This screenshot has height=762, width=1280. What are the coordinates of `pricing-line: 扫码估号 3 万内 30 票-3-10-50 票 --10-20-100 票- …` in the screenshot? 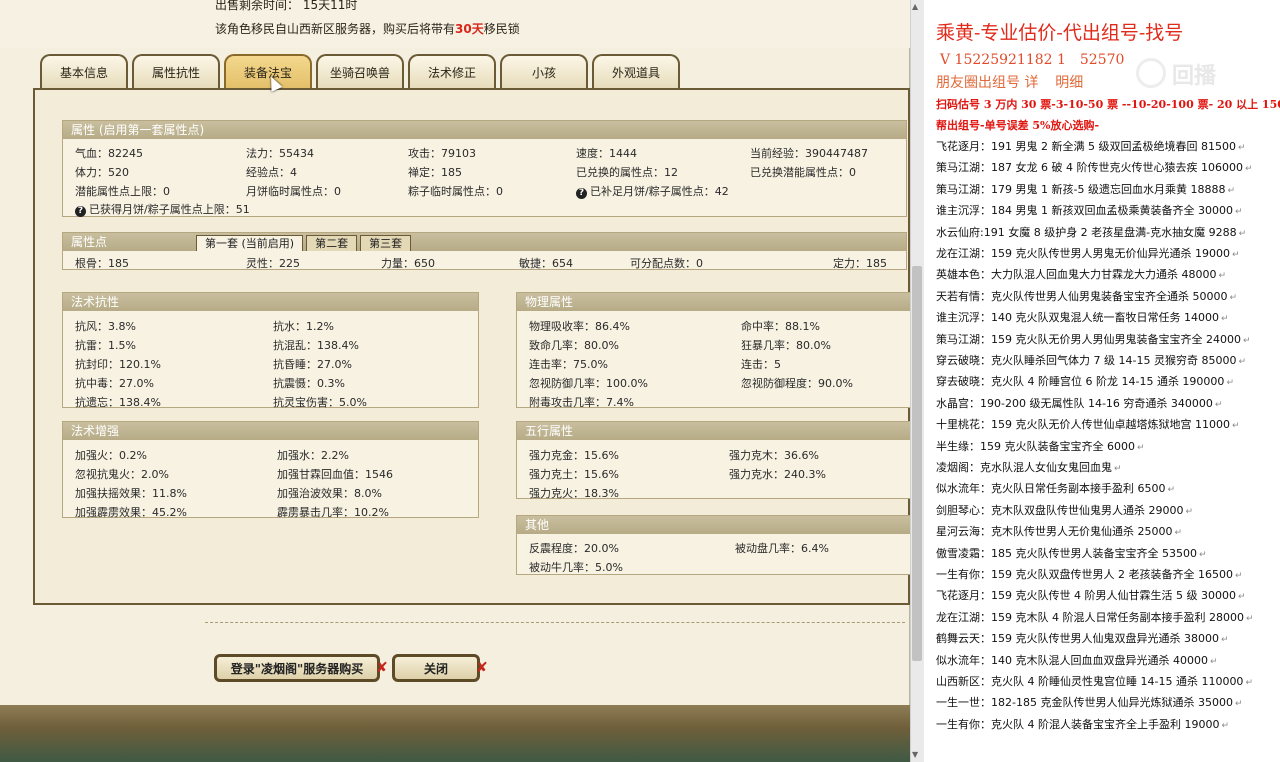 It's located at (1108, 104).